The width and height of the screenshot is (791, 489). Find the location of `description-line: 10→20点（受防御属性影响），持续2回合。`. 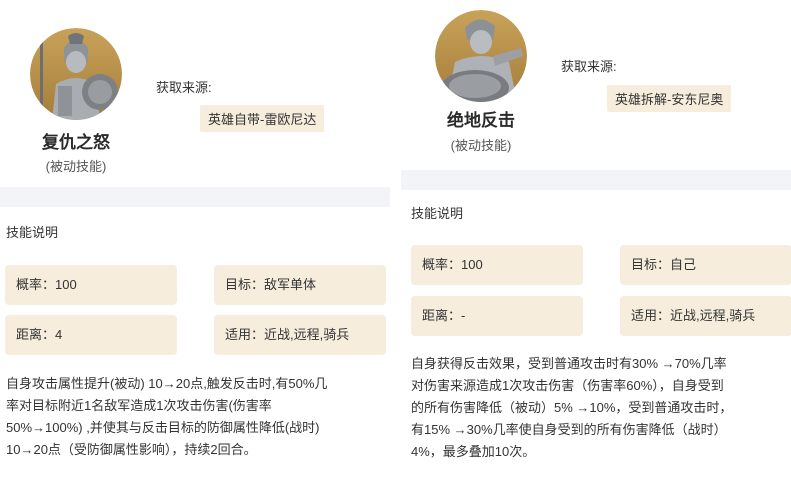

description-line: 10→20点（受防御属性影响），持续2回合。 is located at coordinates (131, 449).